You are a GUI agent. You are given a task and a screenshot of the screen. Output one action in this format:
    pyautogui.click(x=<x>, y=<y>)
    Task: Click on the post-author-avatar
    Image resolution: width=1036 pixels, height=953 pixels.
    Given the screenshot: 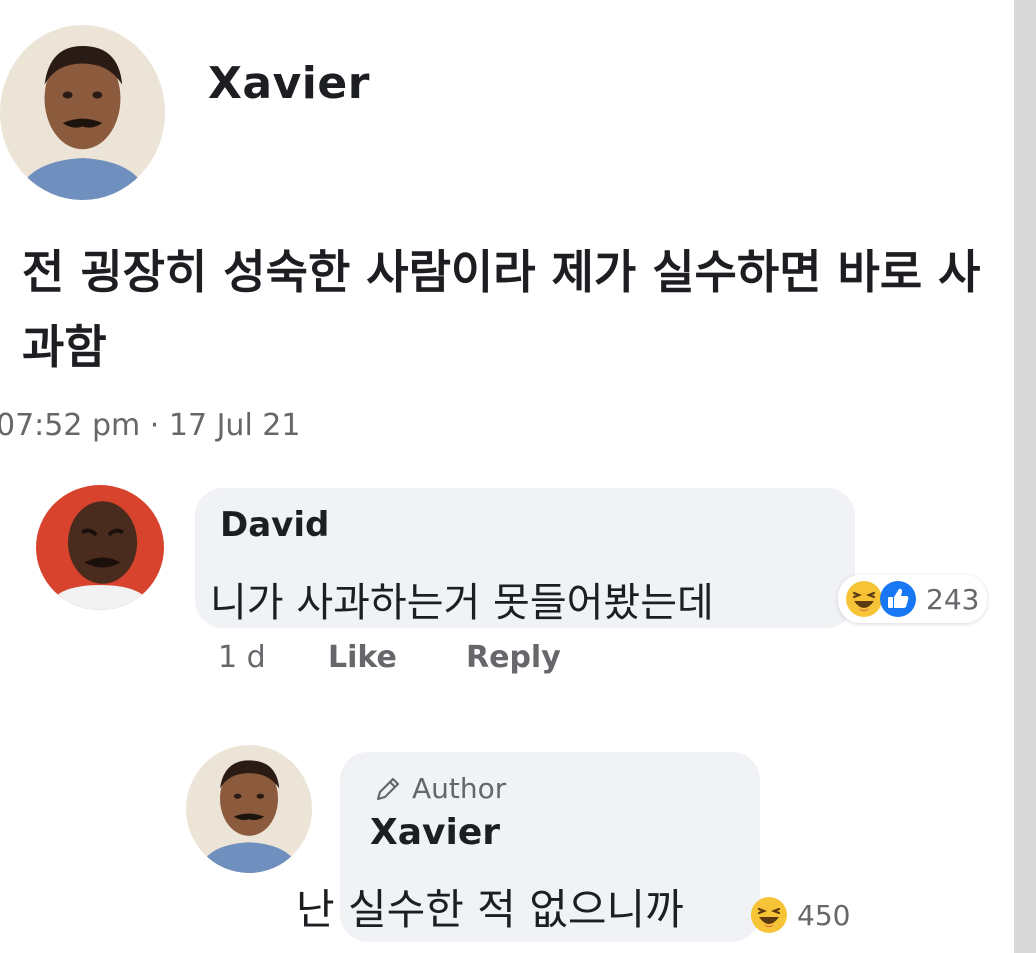 What is the action you would take?
    pyautogui.click(x=82, y=112)
    